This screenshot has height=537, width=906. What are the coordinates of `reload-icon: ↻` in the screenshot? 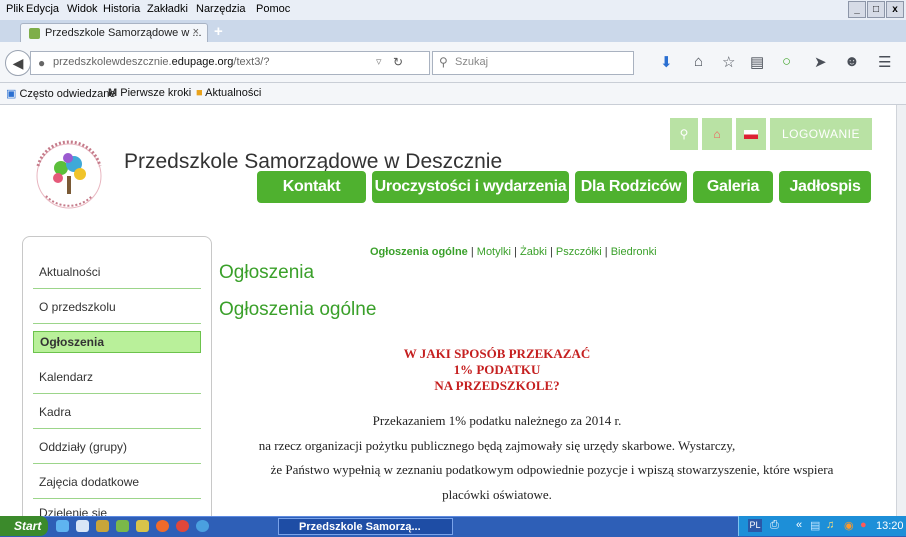 It's located at (398, 62).